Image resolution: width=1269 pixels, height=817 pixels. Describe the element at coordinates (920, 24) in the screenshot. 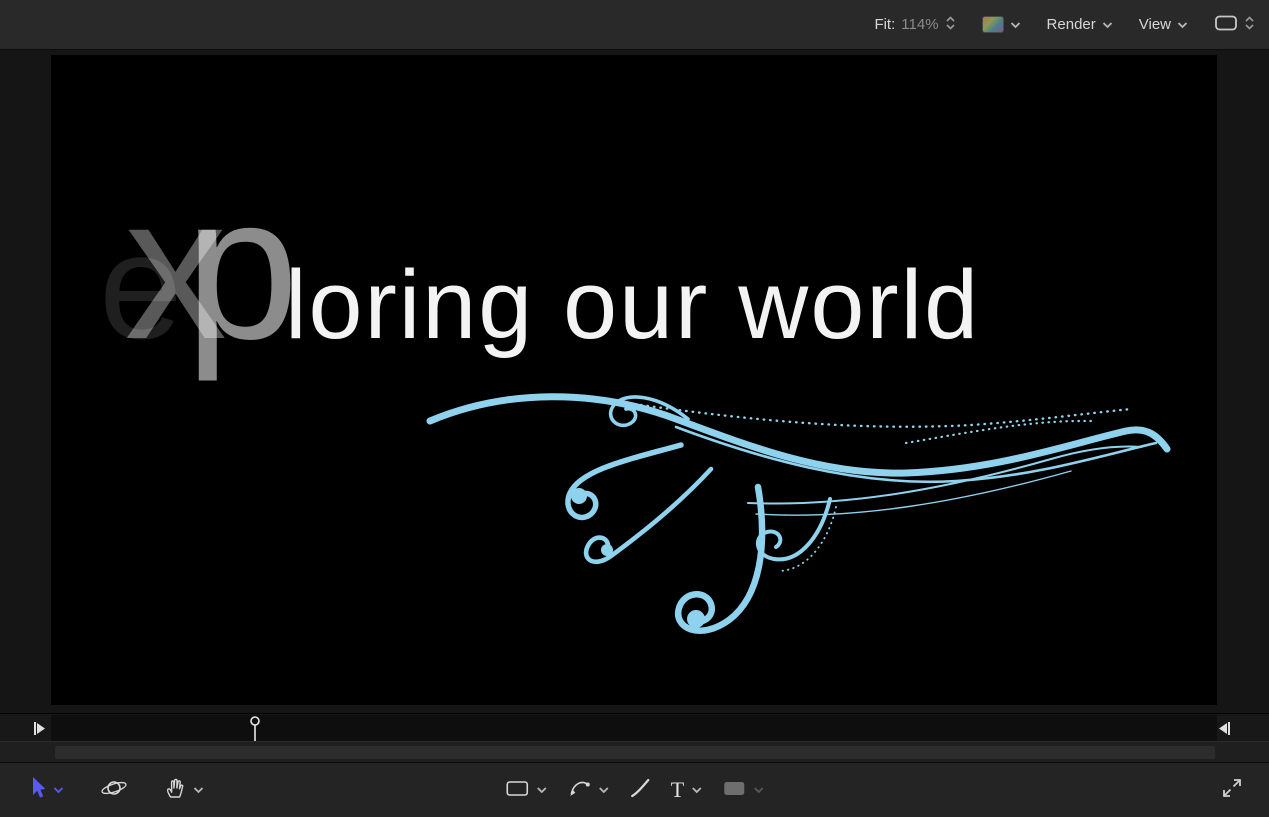

I see `zoom-value: 114%` at that location.